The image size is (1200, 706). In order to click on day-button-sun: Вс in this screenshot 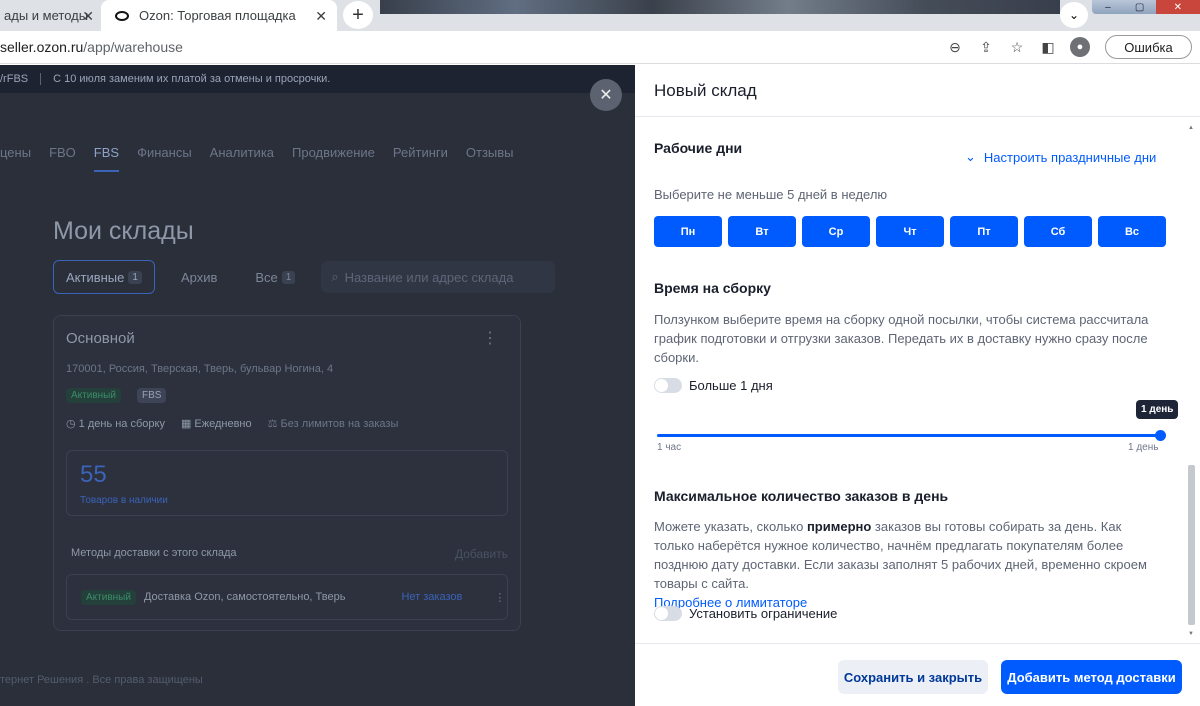, I will do `click(1132, 231)`.